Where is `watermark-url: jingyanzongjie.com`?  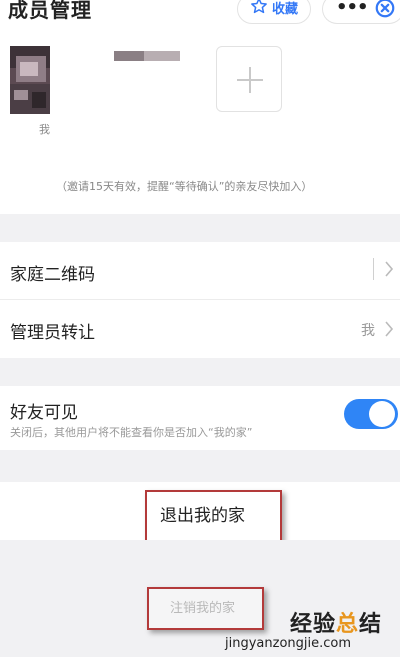 watermark-url: jingyanzongjie.com is located at coordinates (288, 643).